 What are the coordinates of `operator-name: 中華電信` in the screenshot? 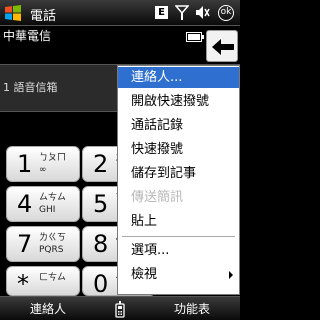 It's located at (27, 36).